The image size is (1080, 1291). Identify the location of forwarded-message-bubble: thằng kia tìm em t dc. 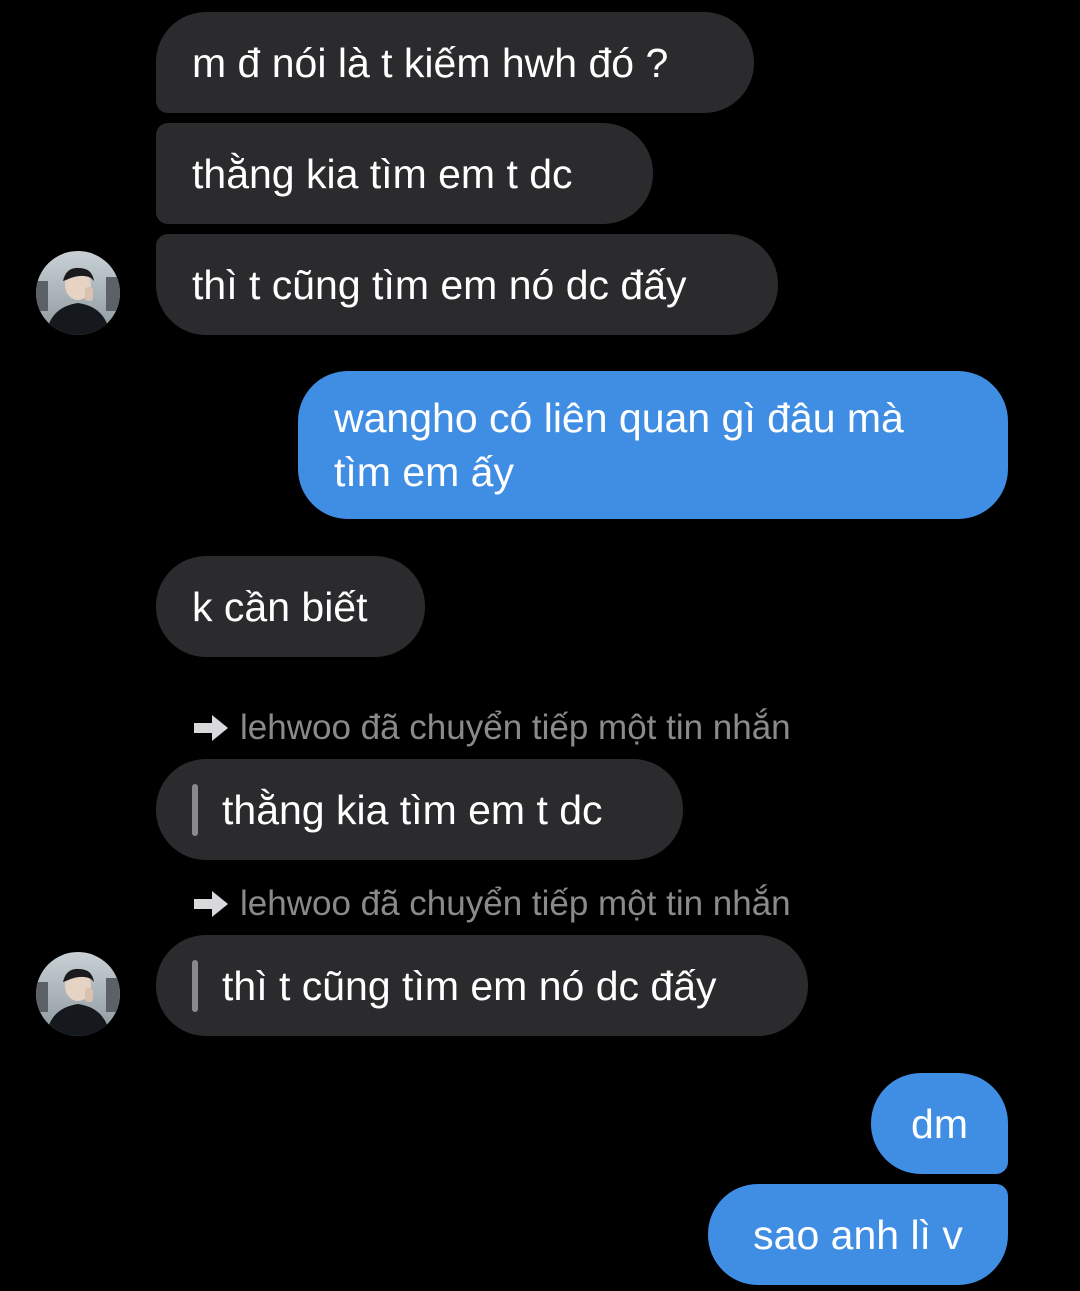
(419, 809).